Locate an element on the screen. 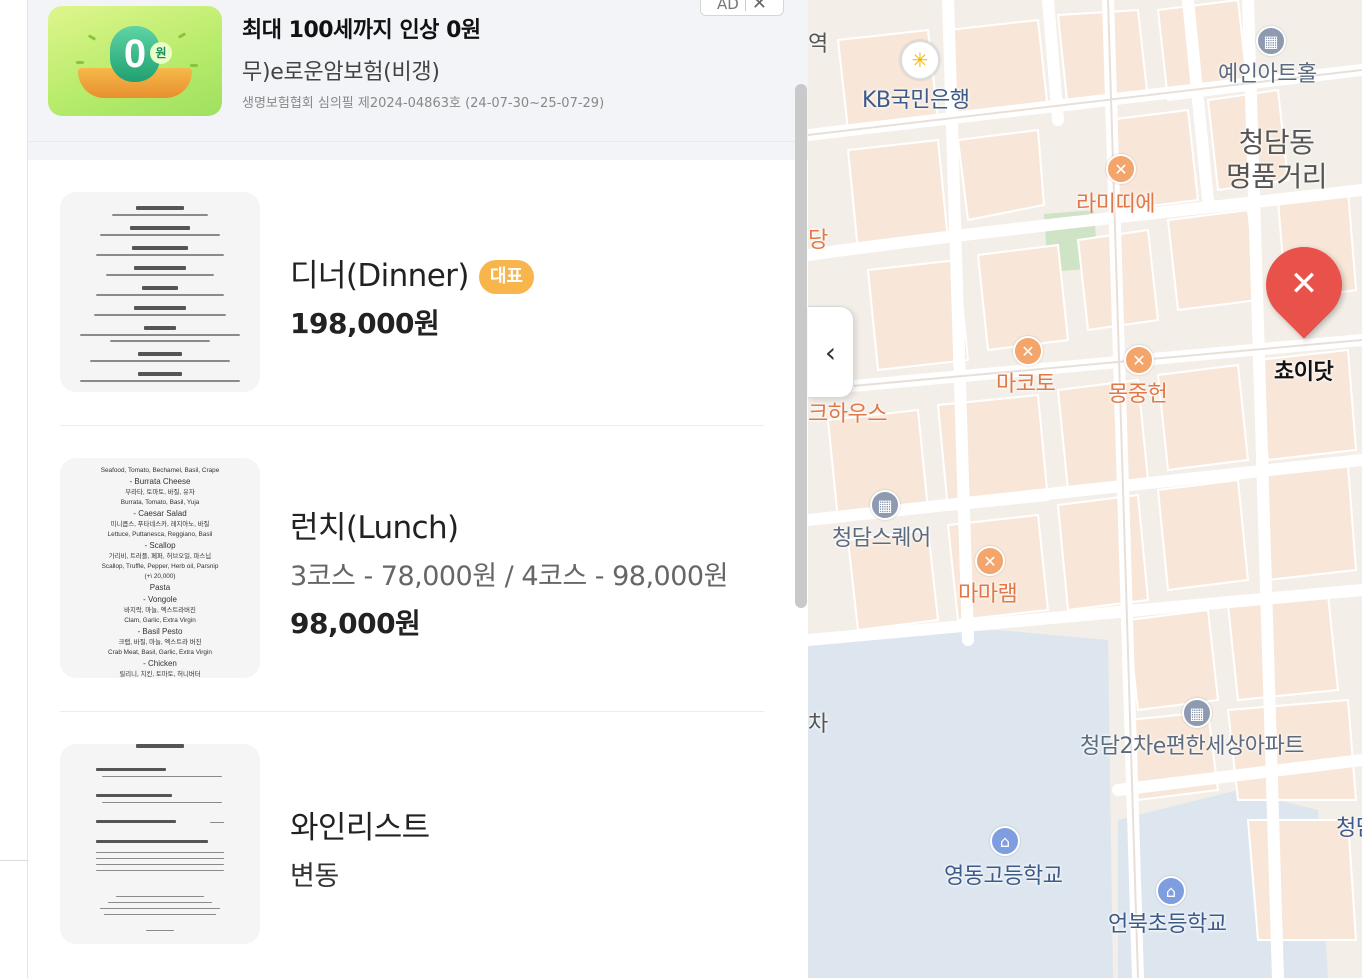  ad-label: AD is located at coordinates (728, 6).